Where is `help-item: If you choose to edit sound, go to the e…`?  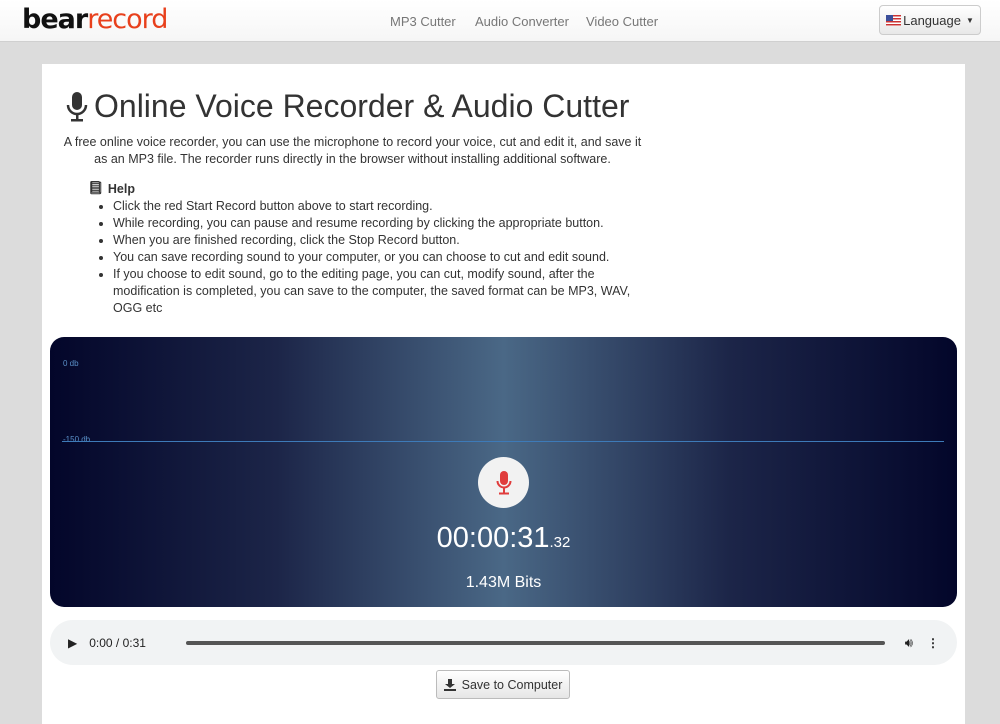
help-item: If you choose to edit sound, go to the e… is located at coordinates (378, 291).